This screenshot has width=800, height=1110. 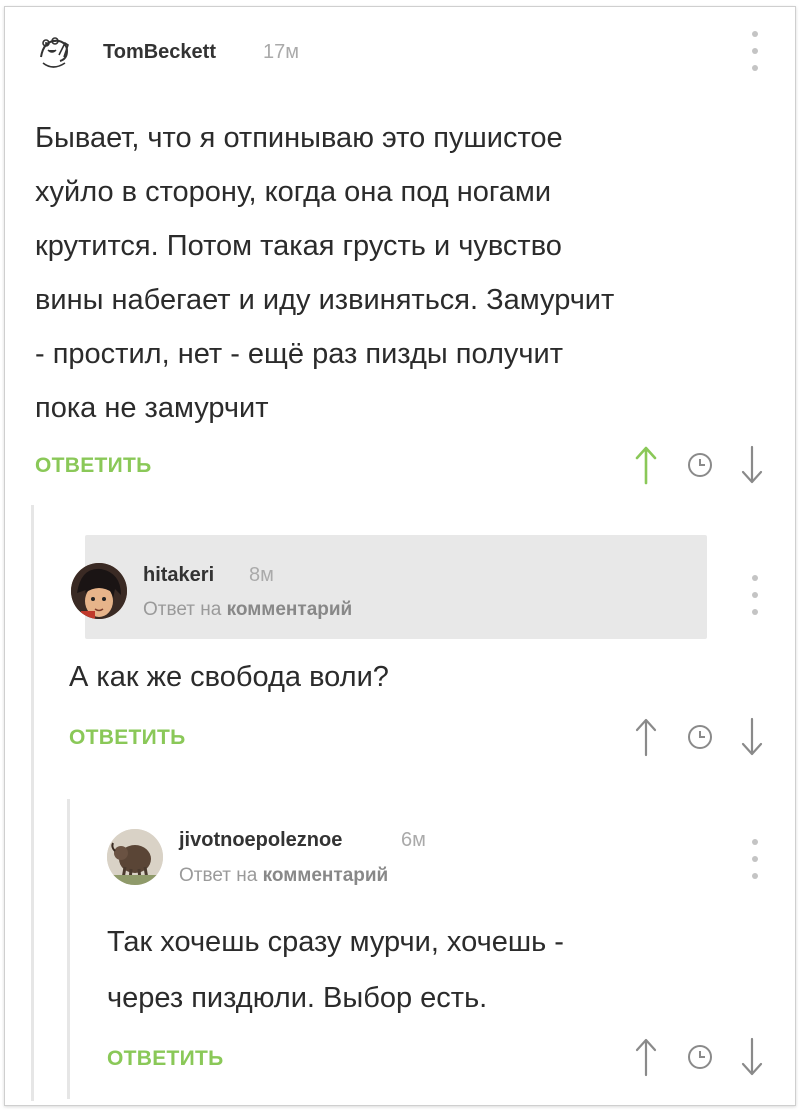 I want to click on comment-line: через пиздюли. Выбор есть., so click(x=297, y=998).